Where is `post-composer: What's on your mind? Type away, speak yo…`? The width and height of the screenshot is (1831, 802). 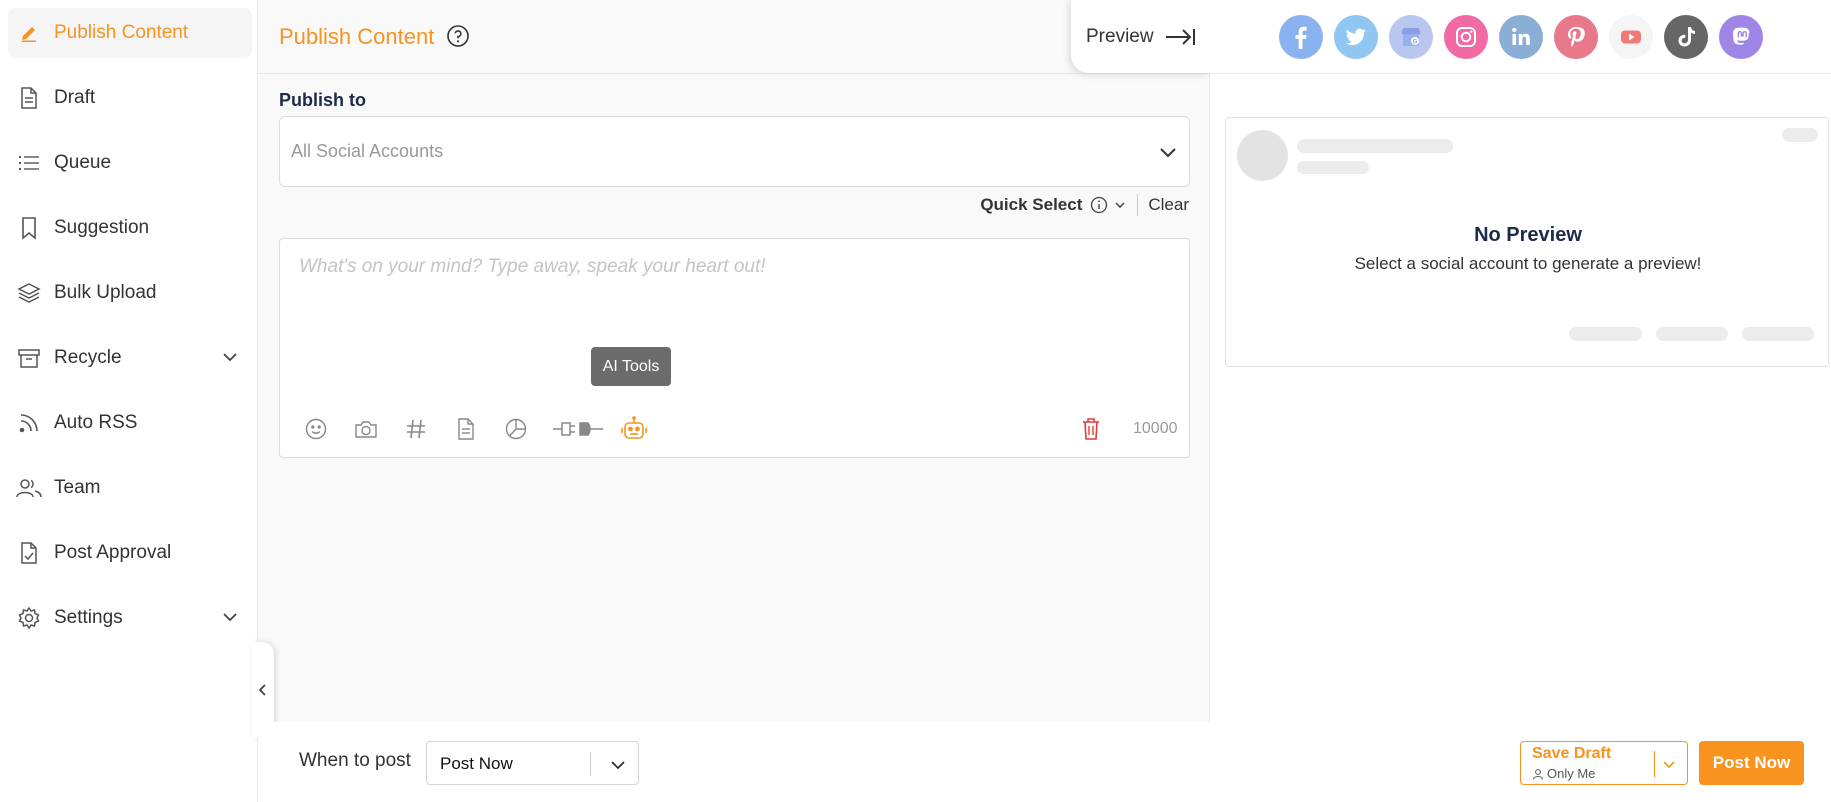 post-composer: What's on your mind? Type away, speak yo… is located at coordinates (734, 348).